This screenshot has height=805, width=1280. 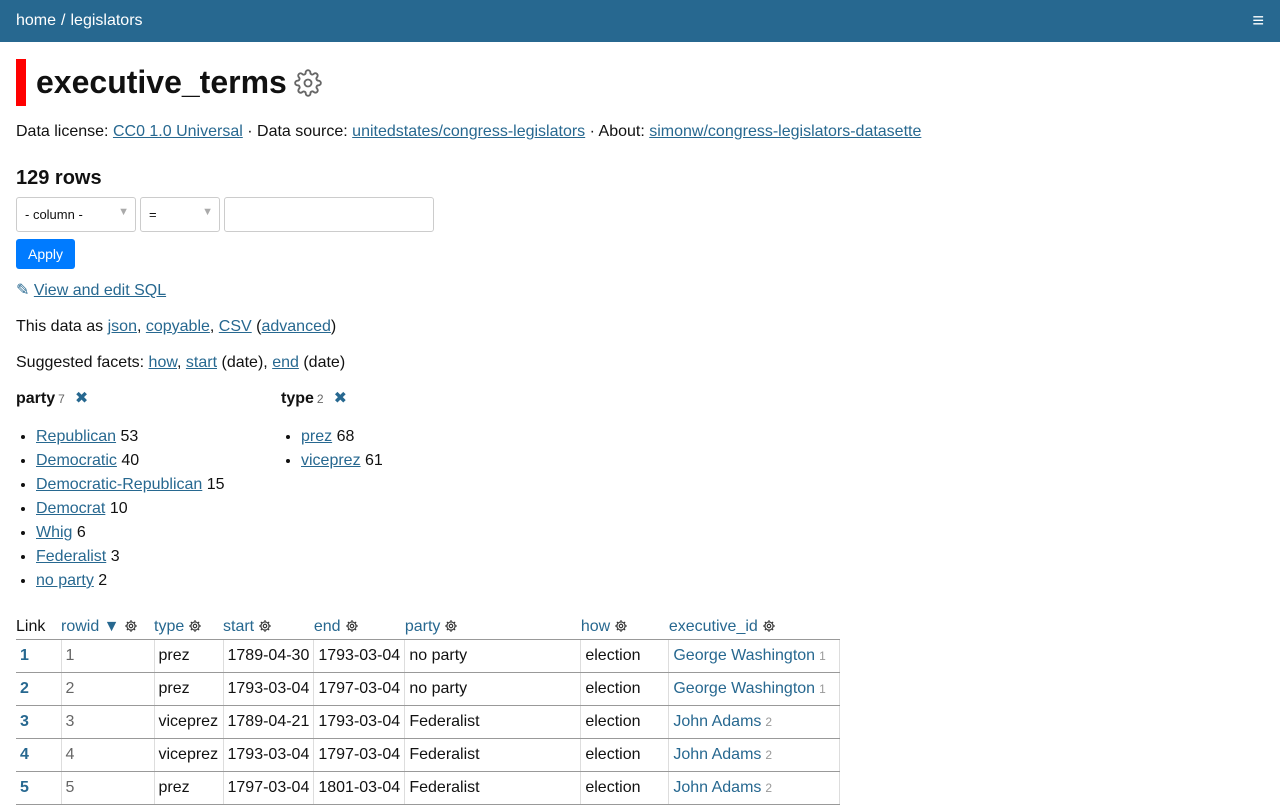 I want to click on sort-type-link: type, so click(x=169, y=626).